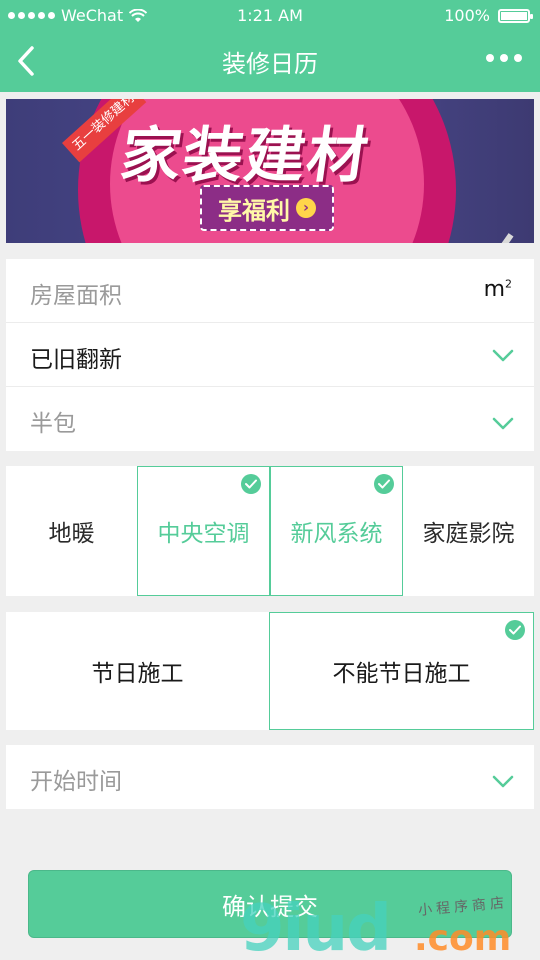 This screenshot has width=540, height=960. What do you see at coordinates (515, 15) in the screenshot?
I see `battery-icon` at bounding box center [515, 15].